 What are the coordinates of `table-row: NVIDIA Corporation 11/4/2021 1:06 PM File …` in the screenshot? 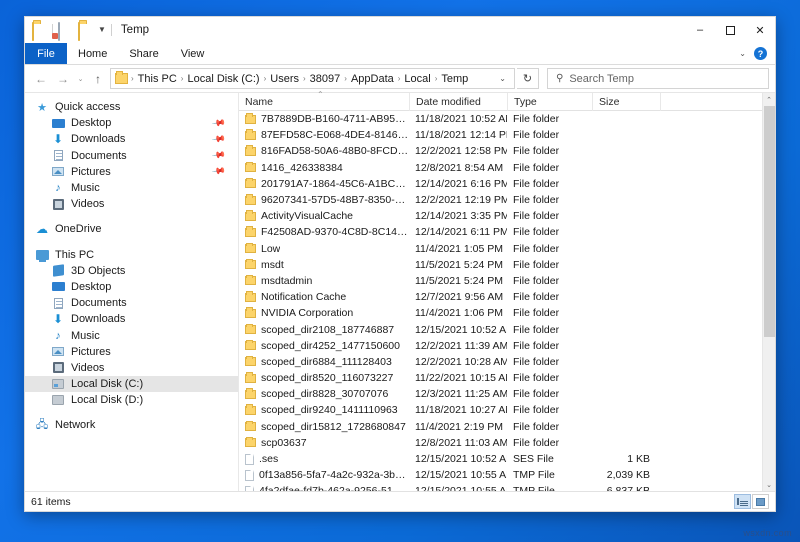 It's located at (500, 313).